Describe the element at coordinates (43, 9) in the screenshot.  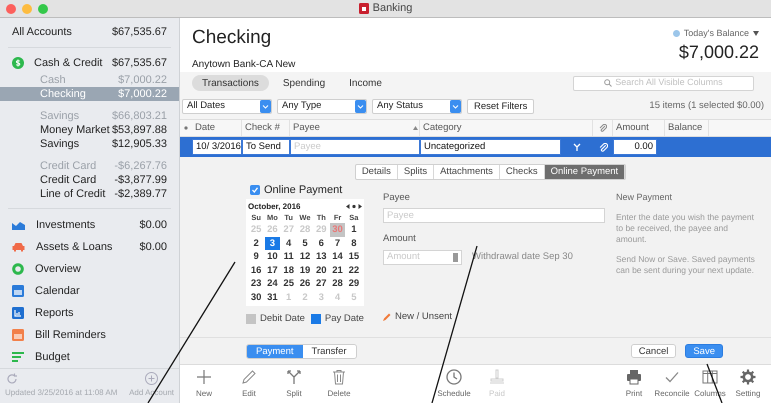
I see `zoom-button` at that location.